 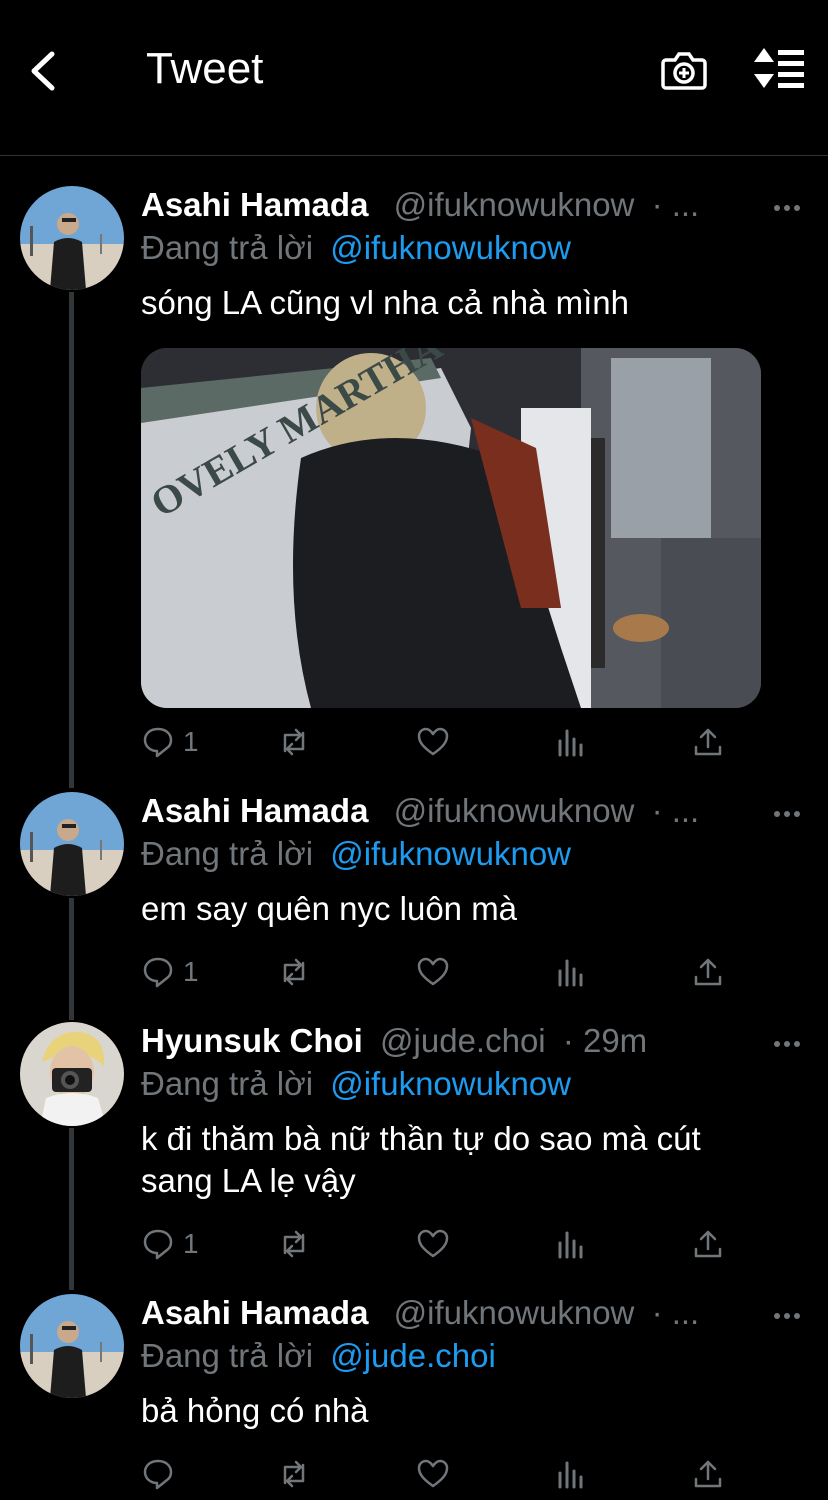 I want to click on top-bar: Tweet, so click(x=414, y=78).